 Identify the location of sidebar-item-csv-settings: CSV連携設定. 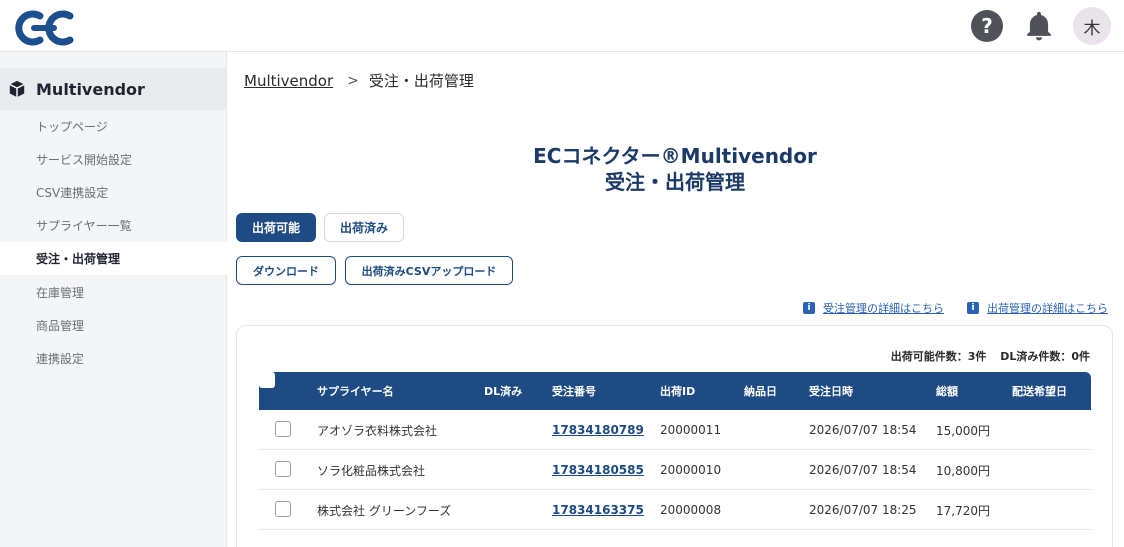
(113, 192).